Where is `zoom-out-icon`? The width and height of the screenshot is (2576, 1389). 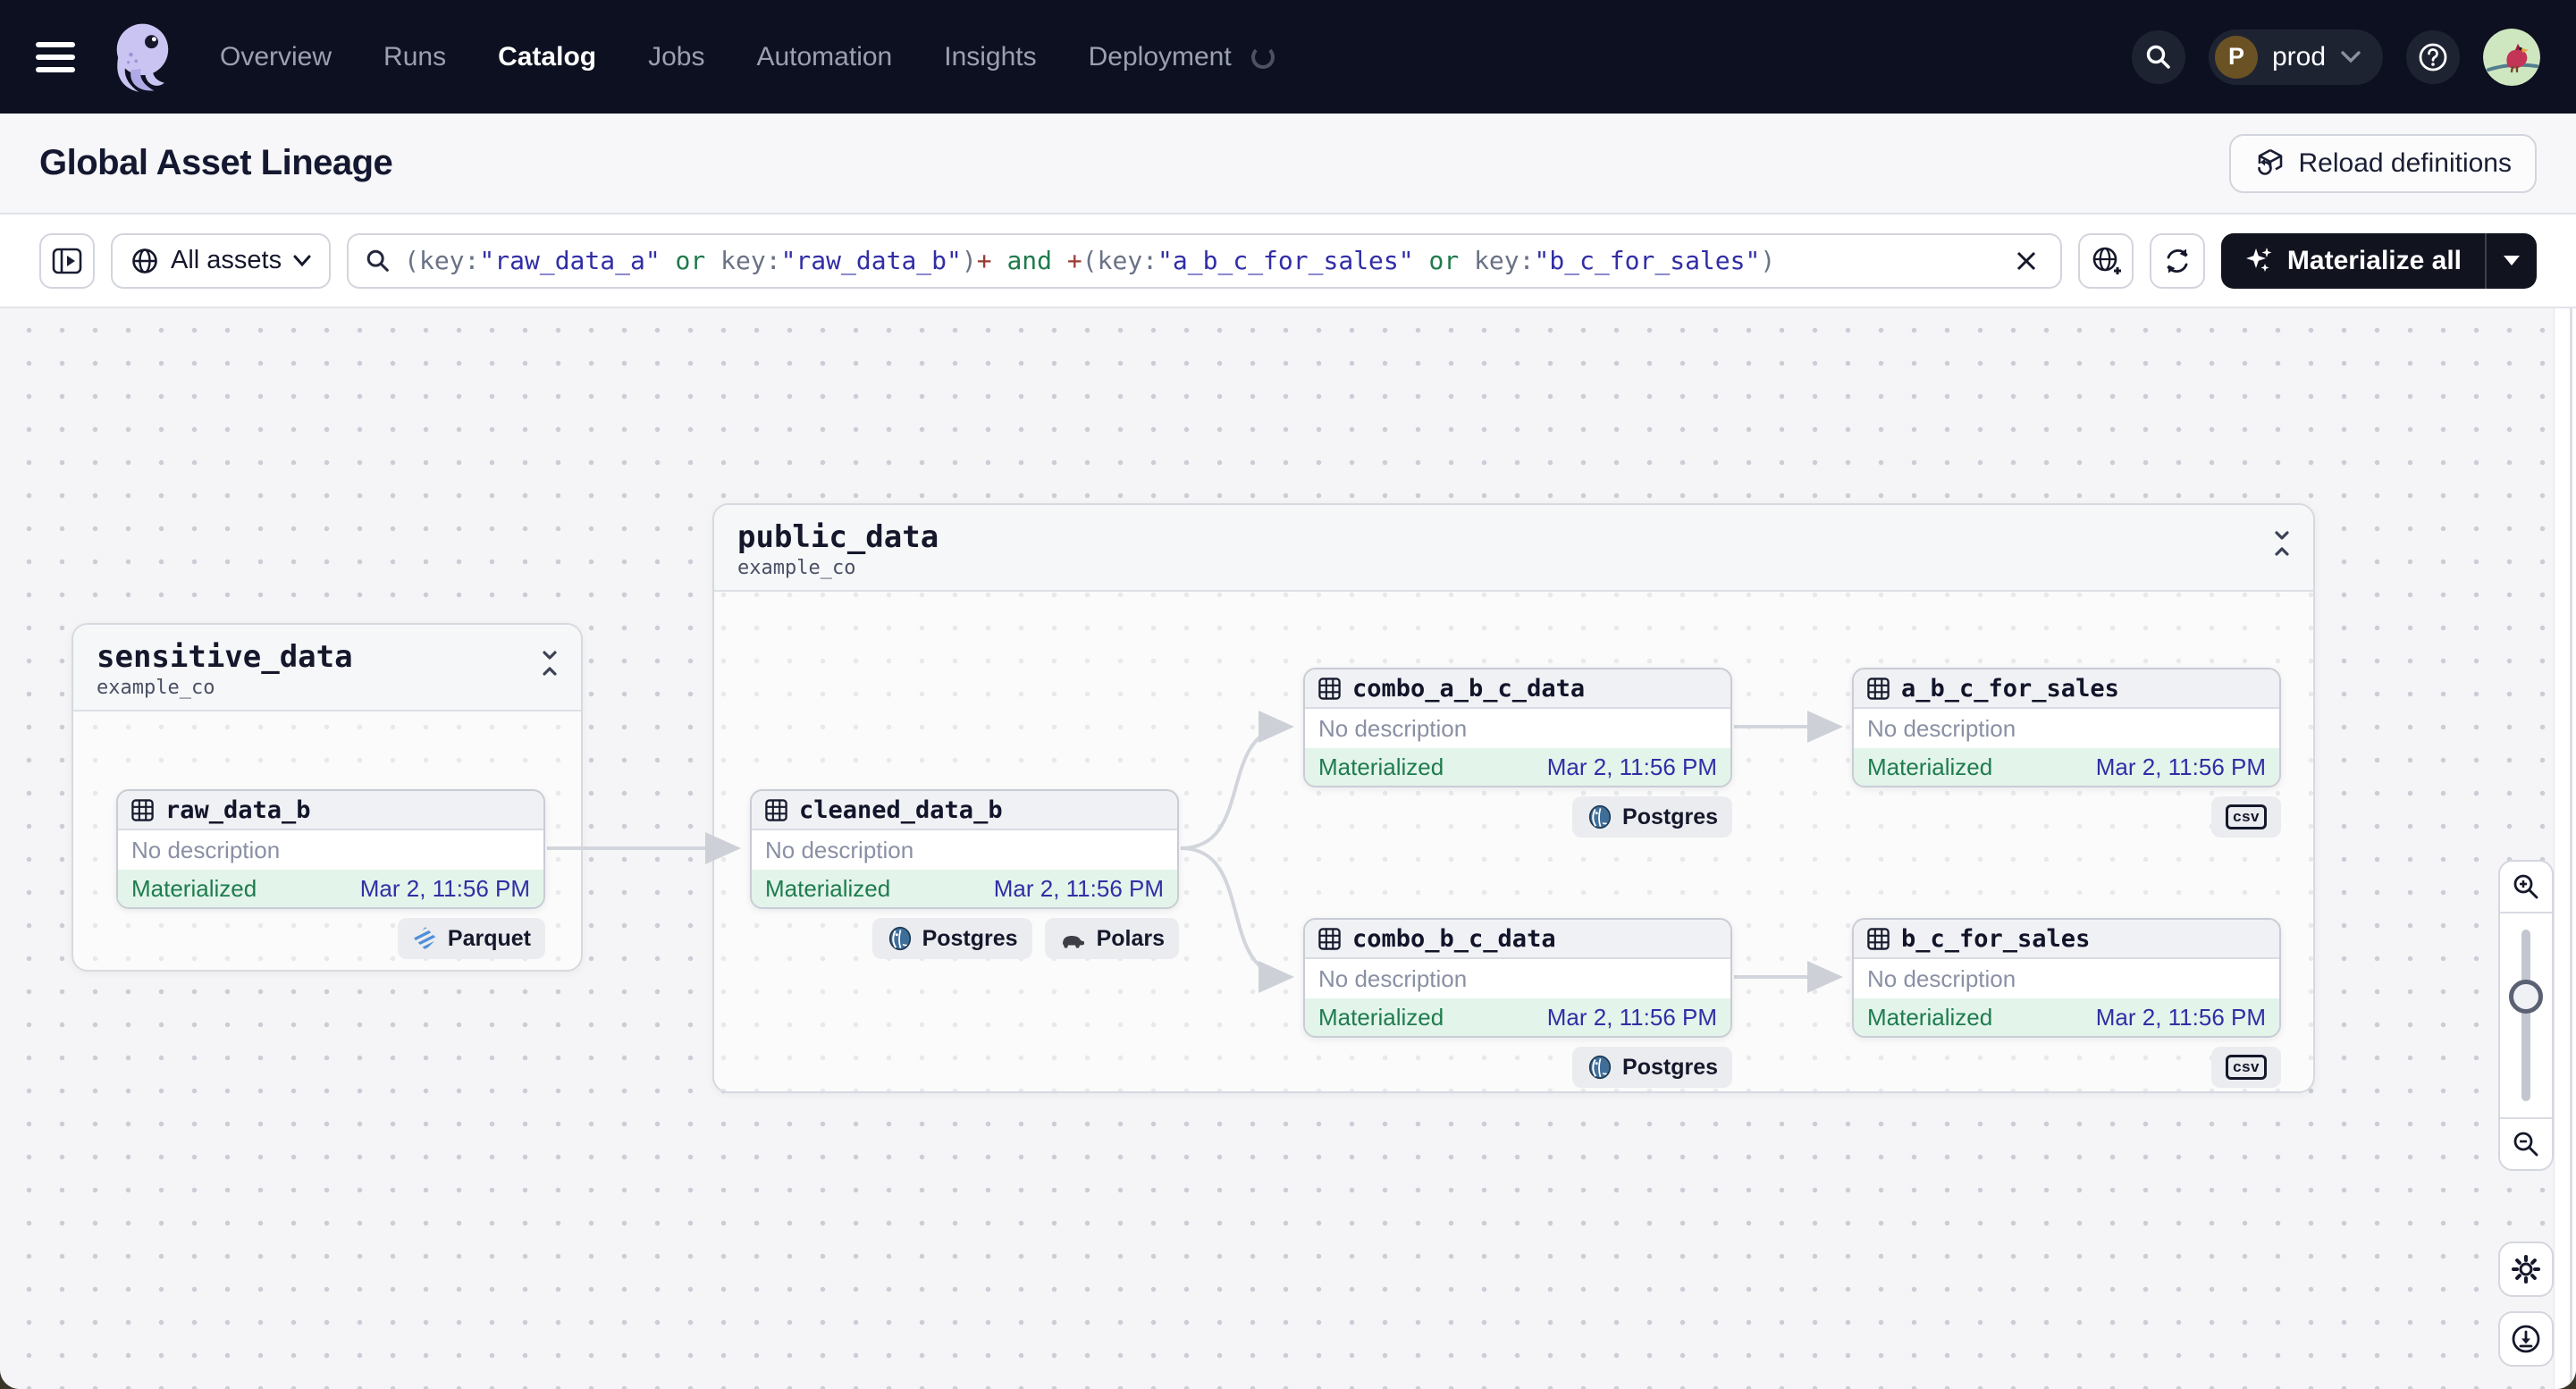
zoom-out-icon is located at coordinates (2526, 1144).